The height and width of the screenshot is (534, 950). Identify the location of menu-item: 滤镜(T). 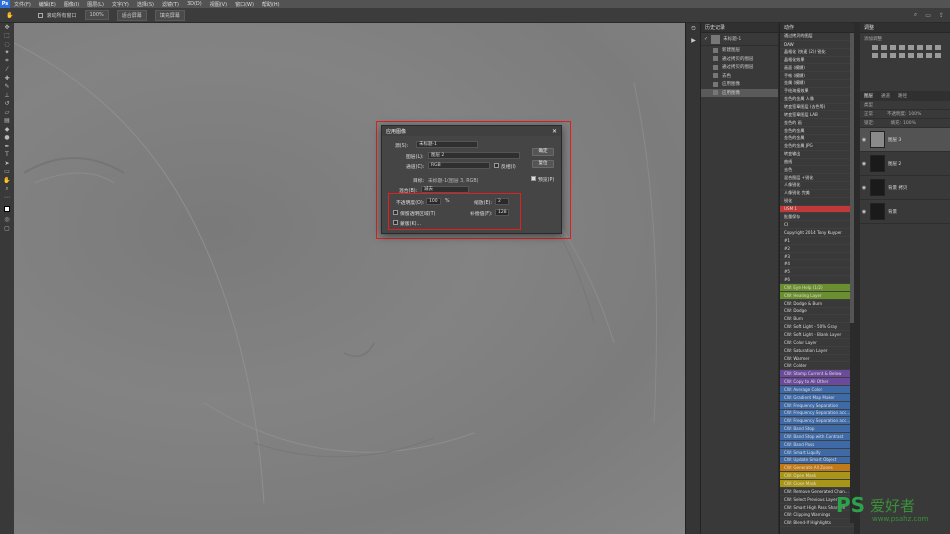
(170, 4).